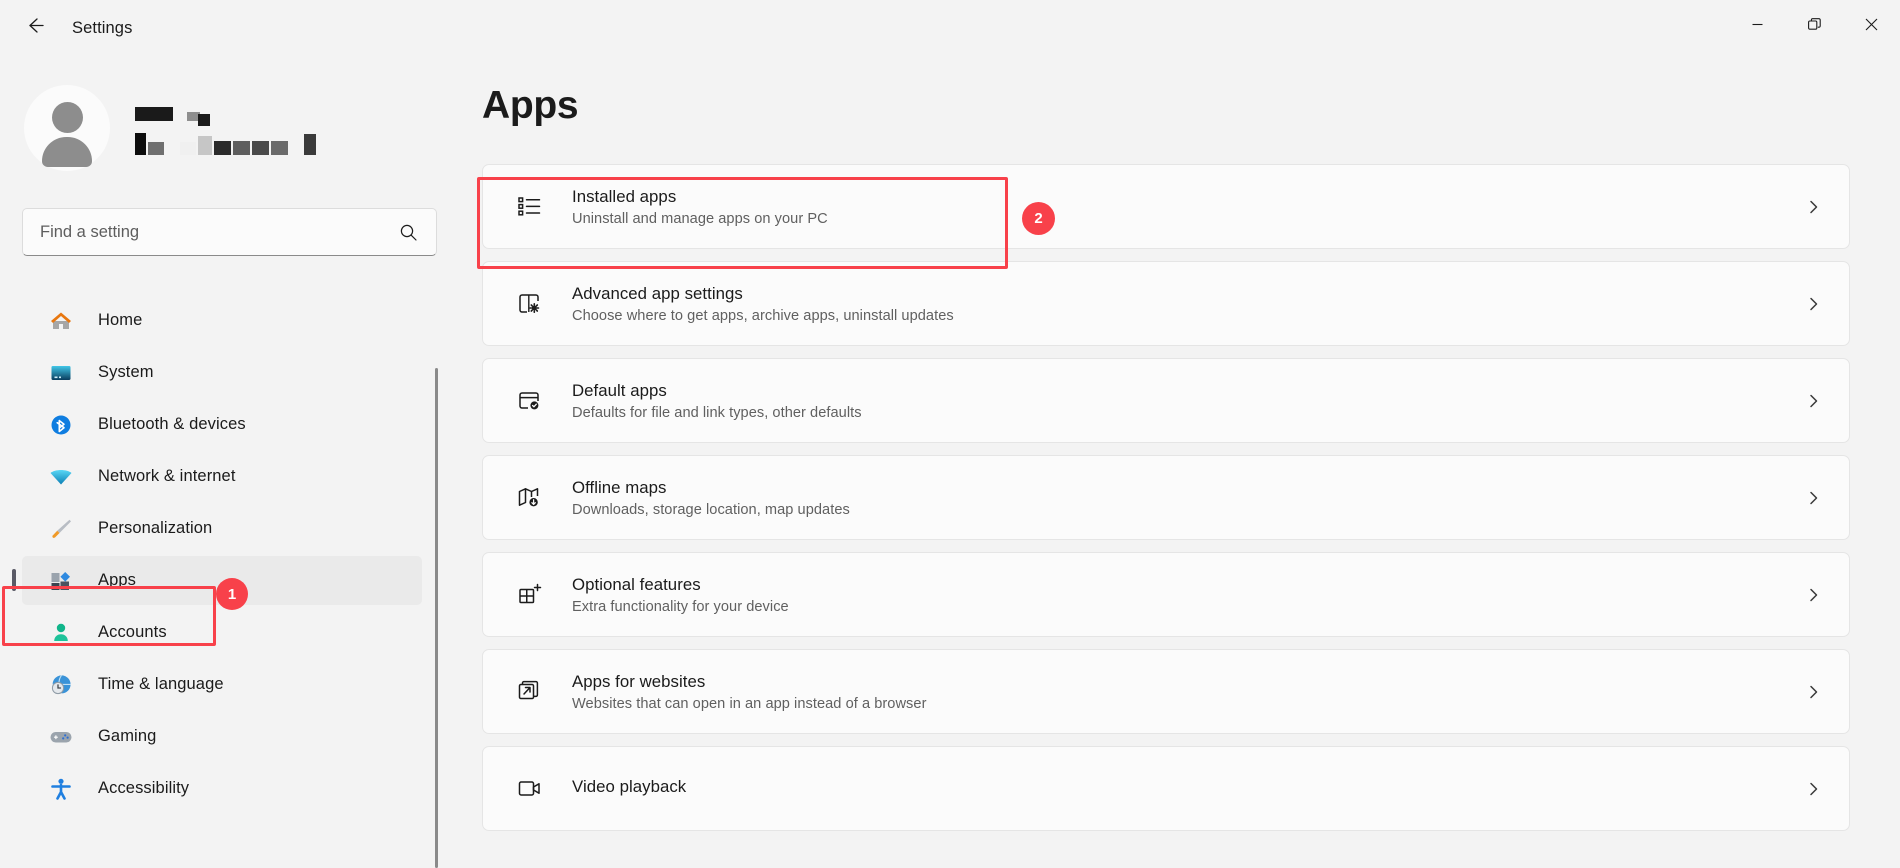  Describe the element at coordinates (120, 320) in the screenshot. I see `sidebar-item-label: Home` at that location.